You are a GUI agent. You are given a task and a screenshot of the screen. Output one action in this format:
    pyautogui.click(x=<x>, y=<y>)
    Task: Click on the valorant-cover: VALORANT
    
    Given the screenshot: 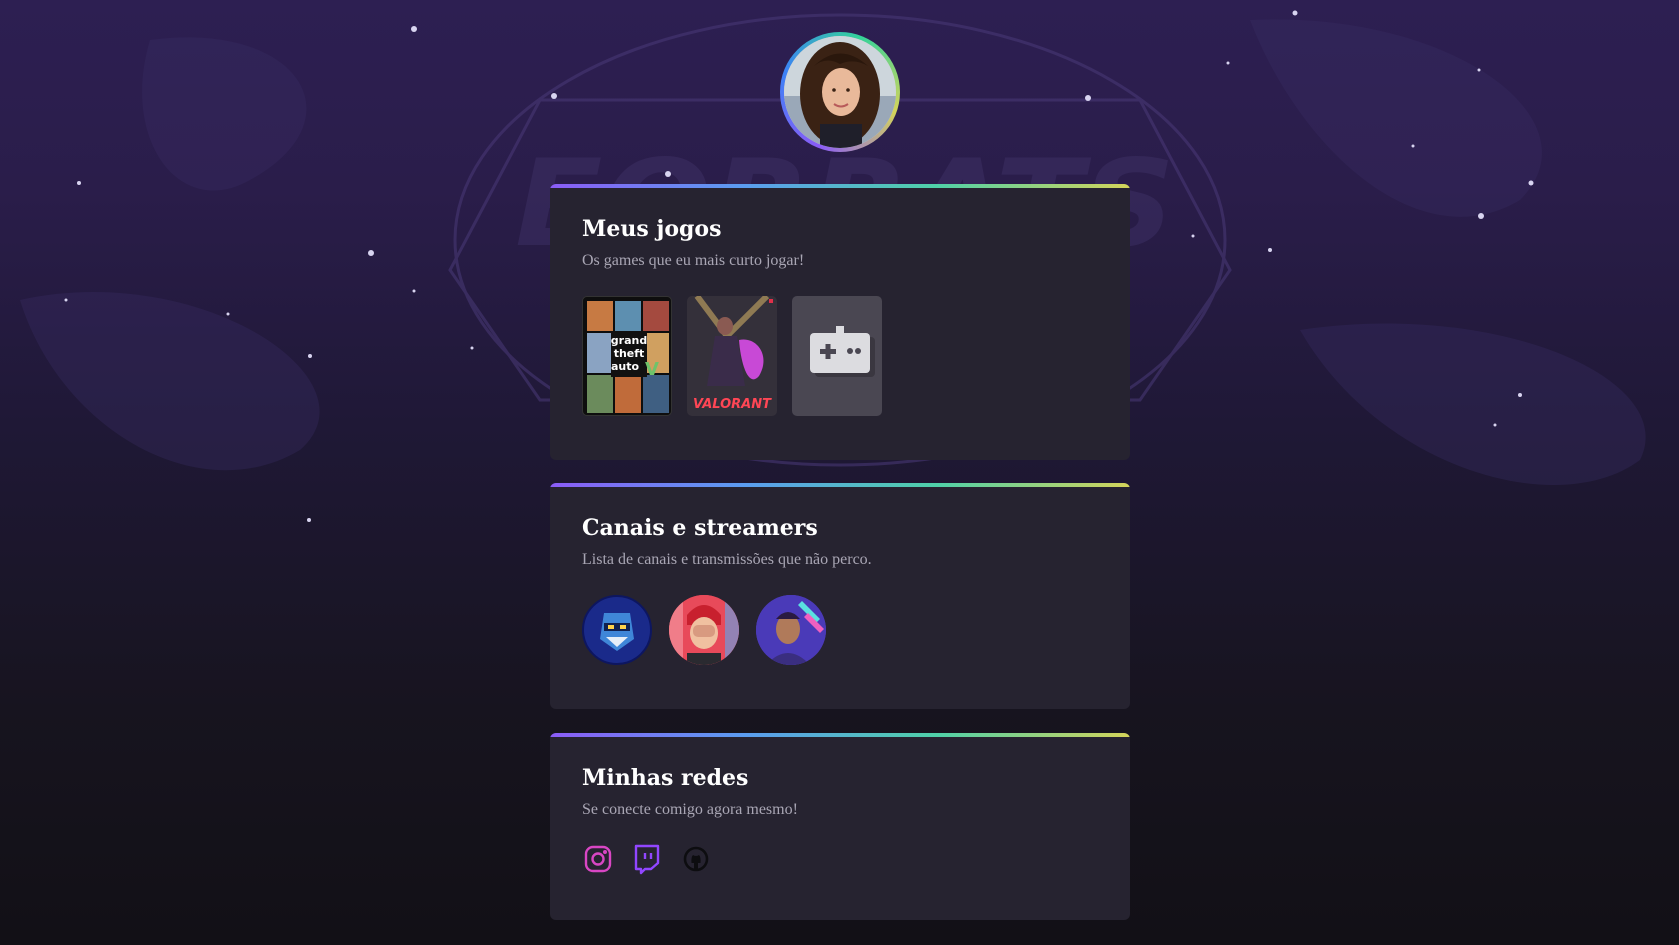 What is the action you would take?
    pyautogui.click(x=732, y=356)
    